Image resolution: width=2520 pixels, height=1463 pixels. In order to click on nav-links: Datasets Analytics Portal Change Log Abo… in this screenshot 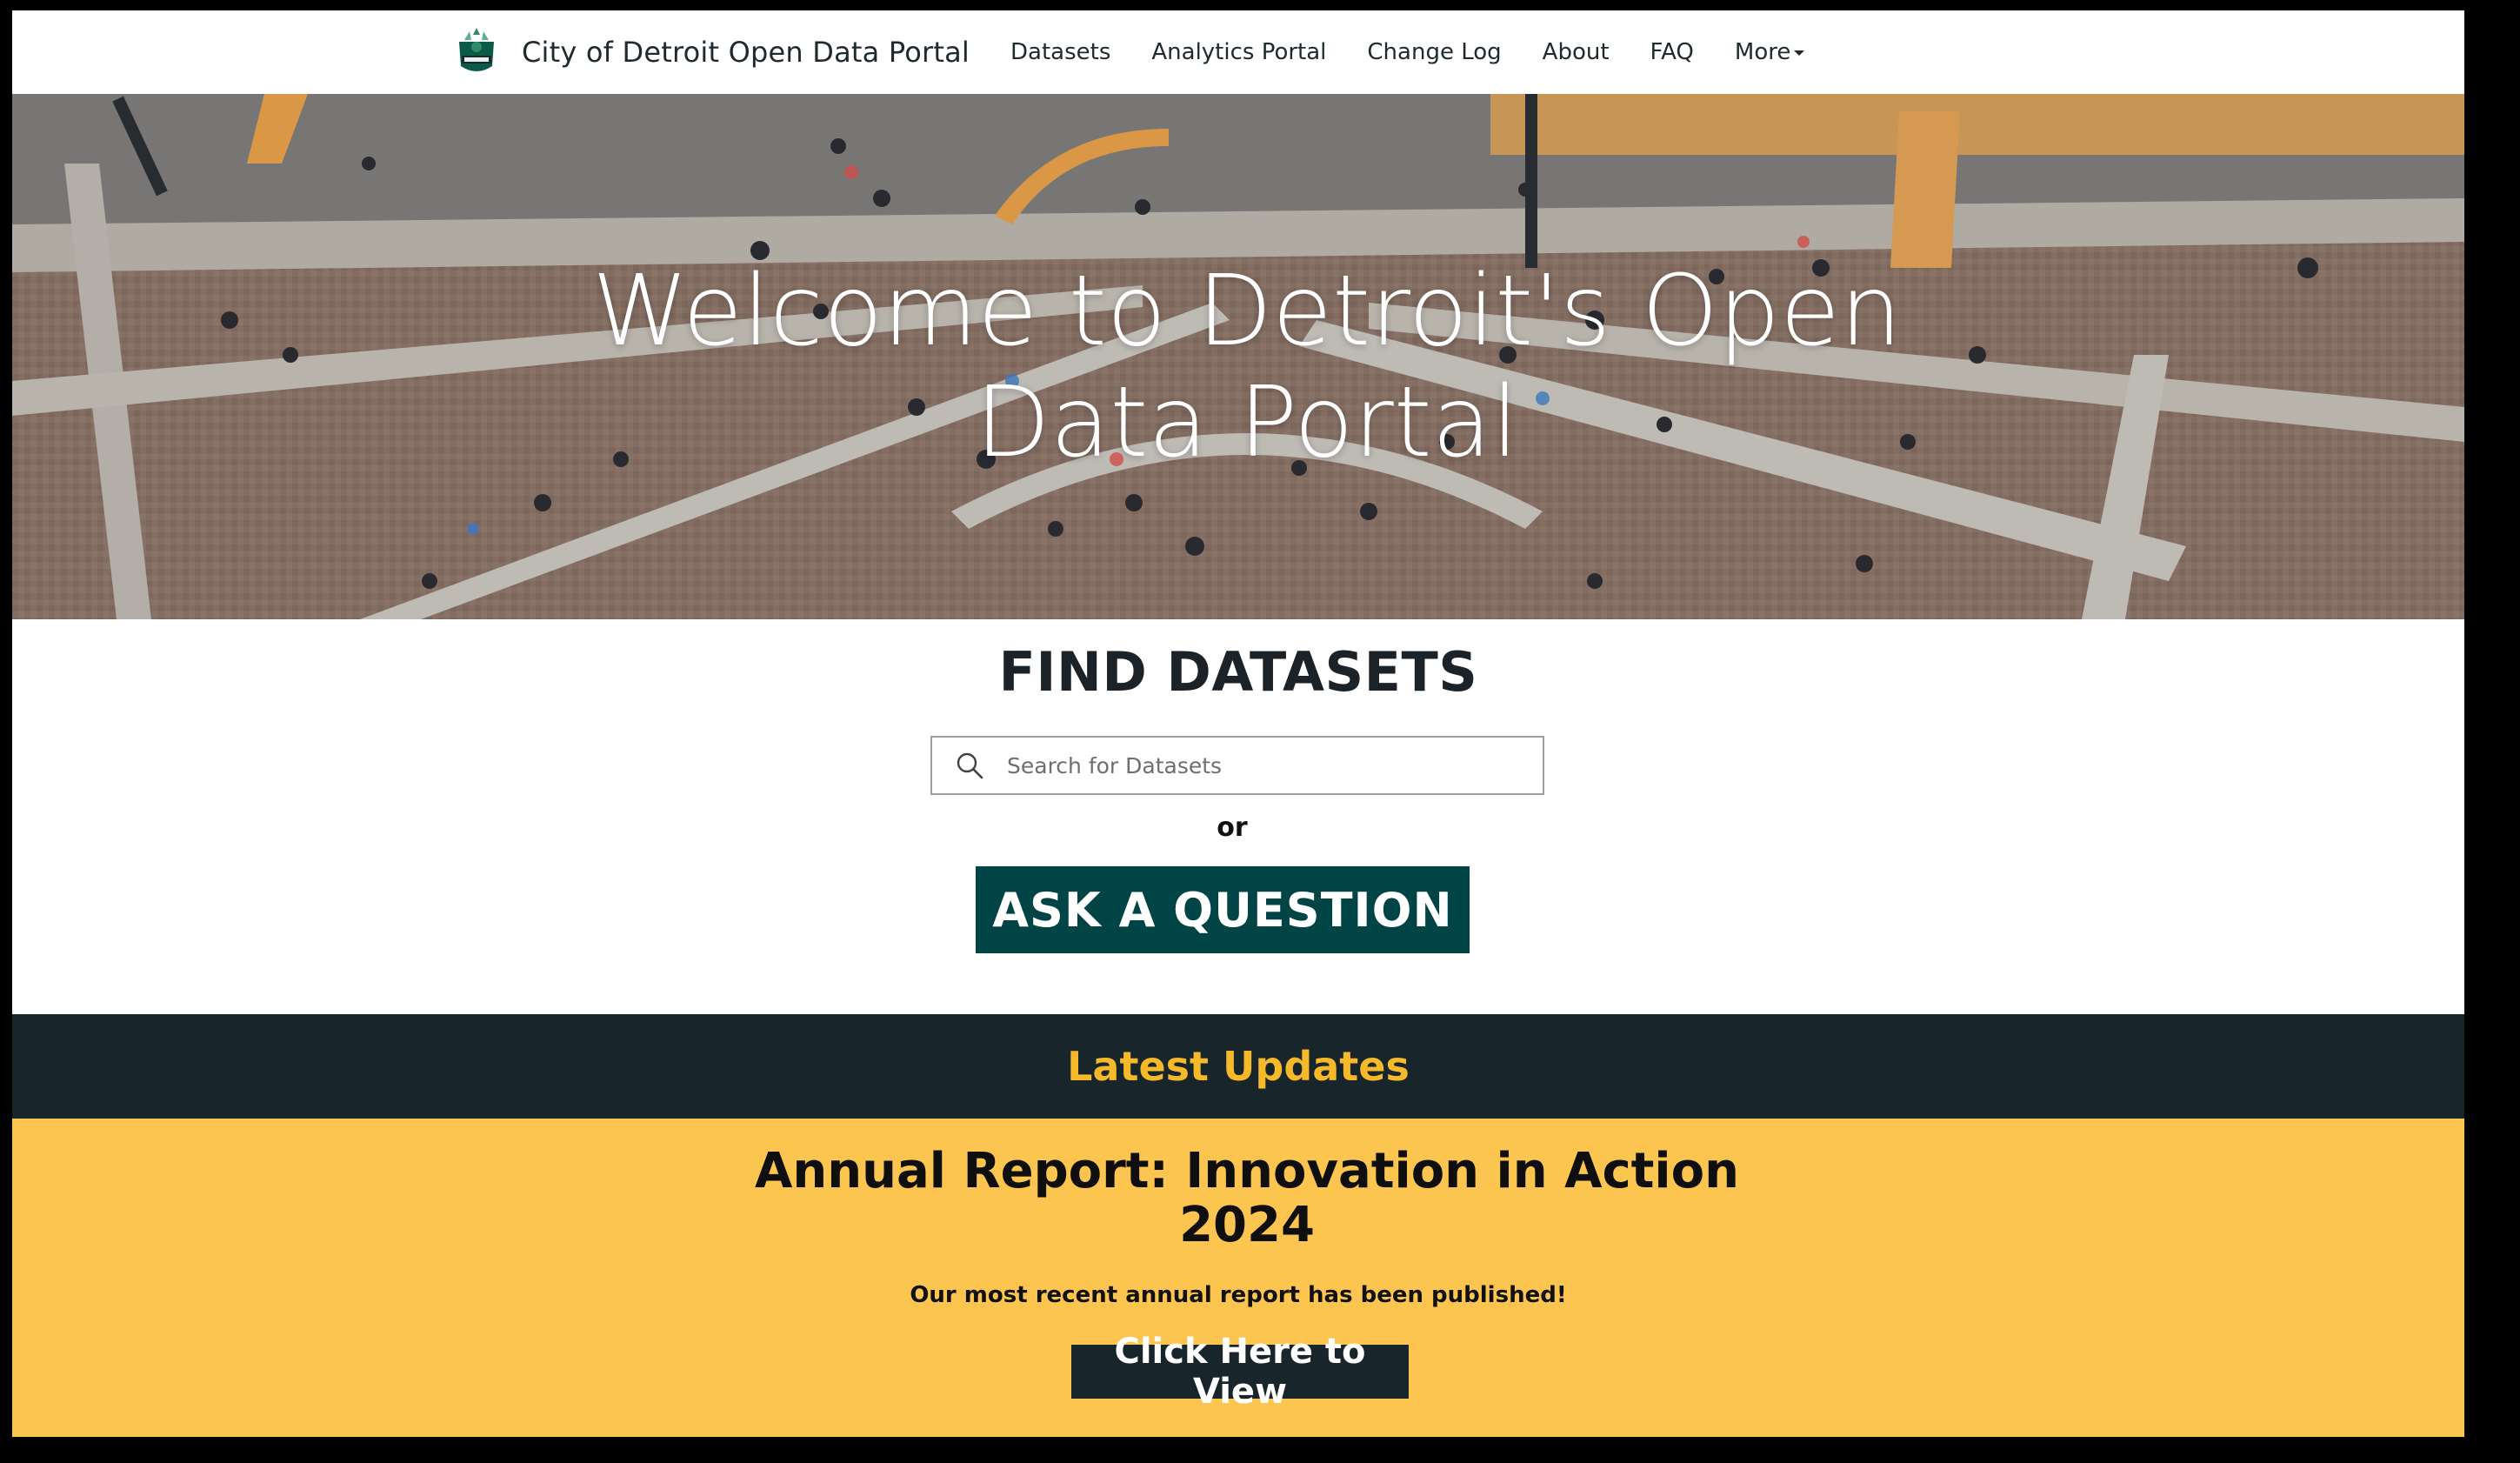, I will do `click(1427, 52)`.